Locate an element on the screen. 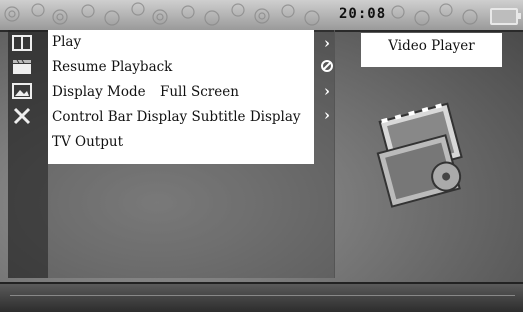  menu-item-control-bar-display: Control Bar Display Subtitle Display is located at coordinates (176, 117).